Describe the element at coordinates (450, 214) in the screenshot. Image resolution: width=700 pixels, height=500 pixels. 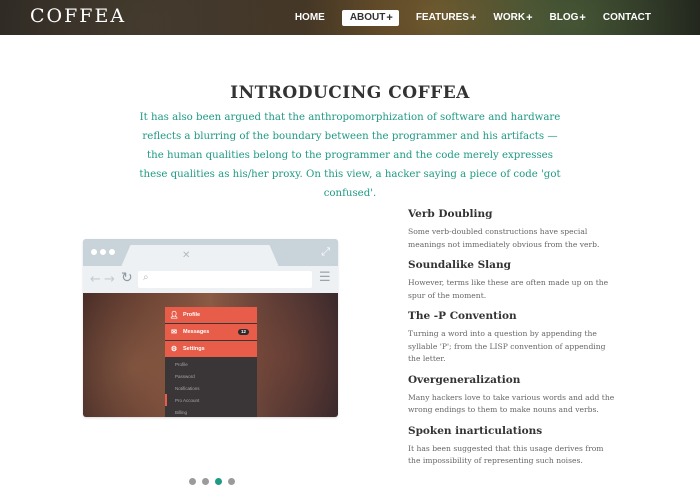
I see `feature-title: Verb Doubling` at that location.